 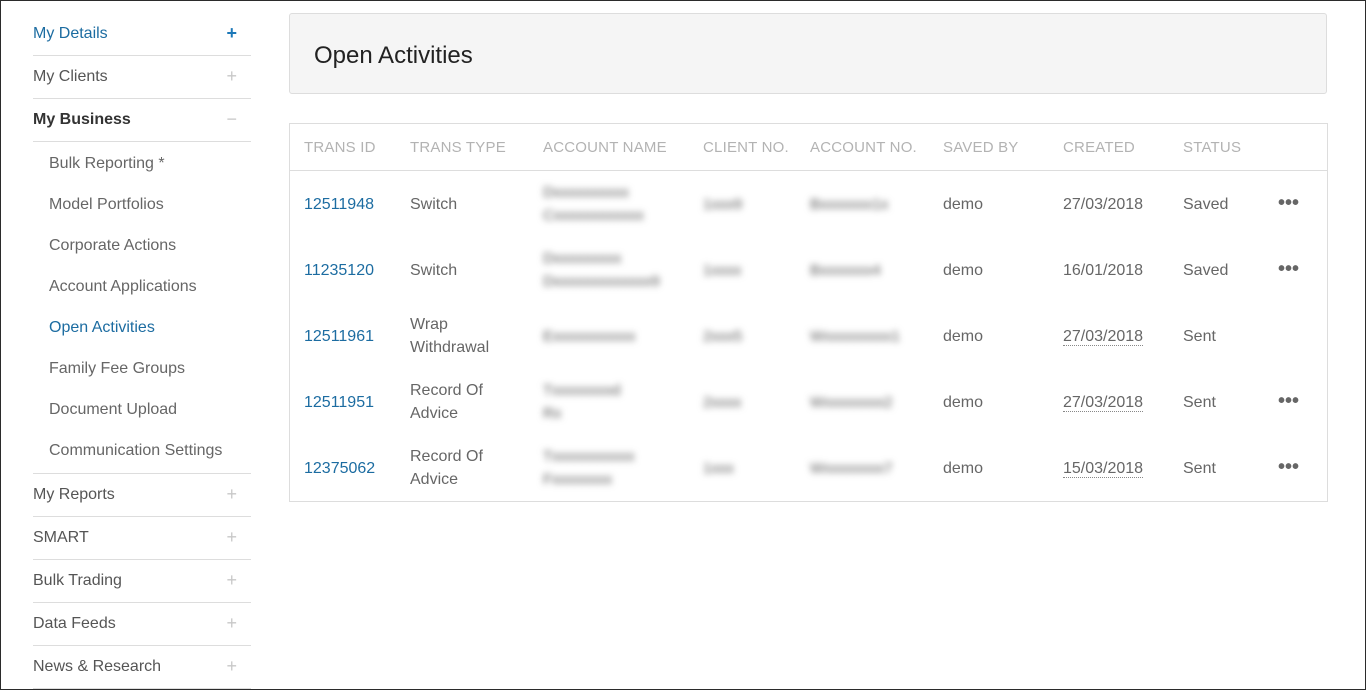 What do you see at coordinates (142, 120) in the screenshot?
I see `nav-item-my-business: My Business −` at bounding box center [142, 120].